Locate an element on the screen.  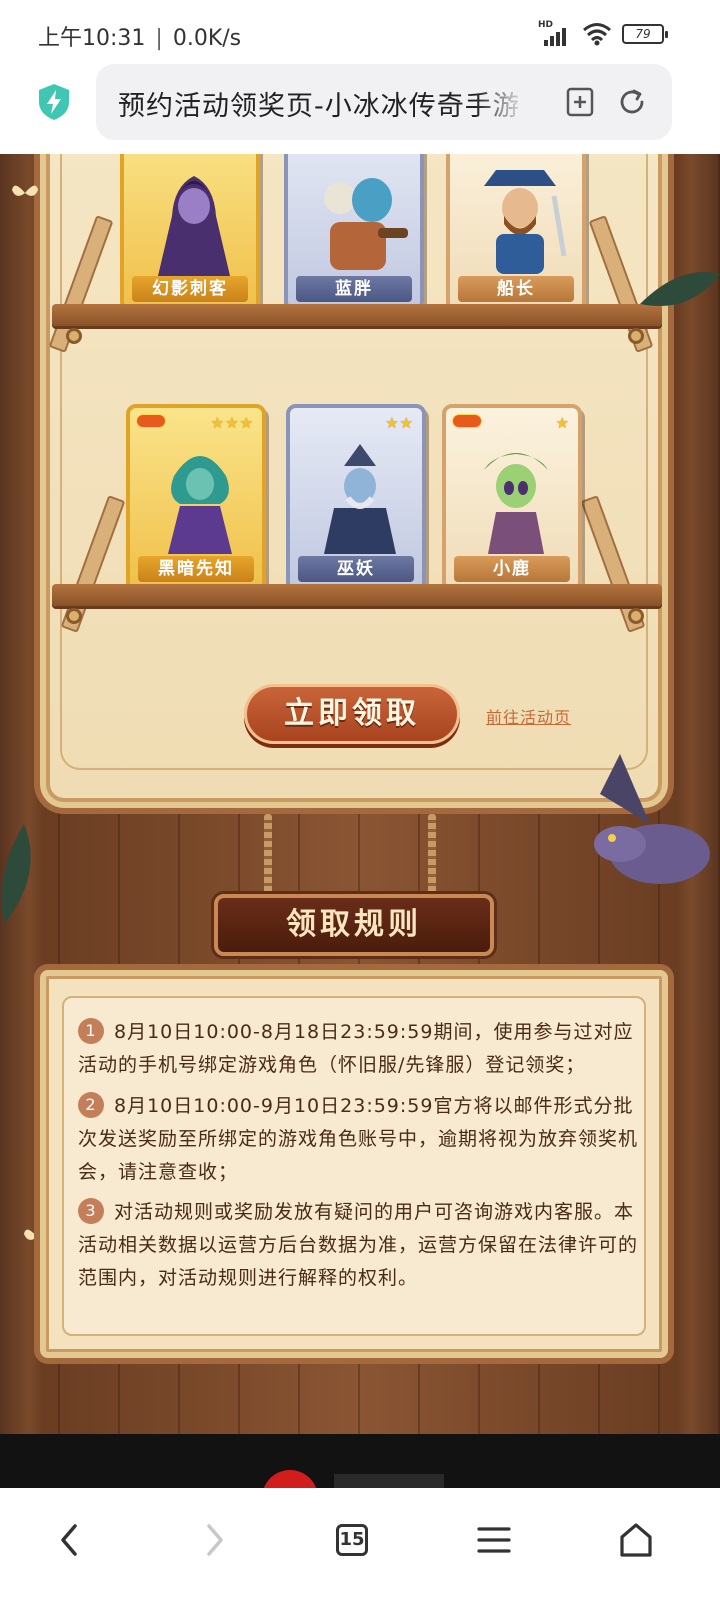
menu-icon is located at coordinates (494, 1540).